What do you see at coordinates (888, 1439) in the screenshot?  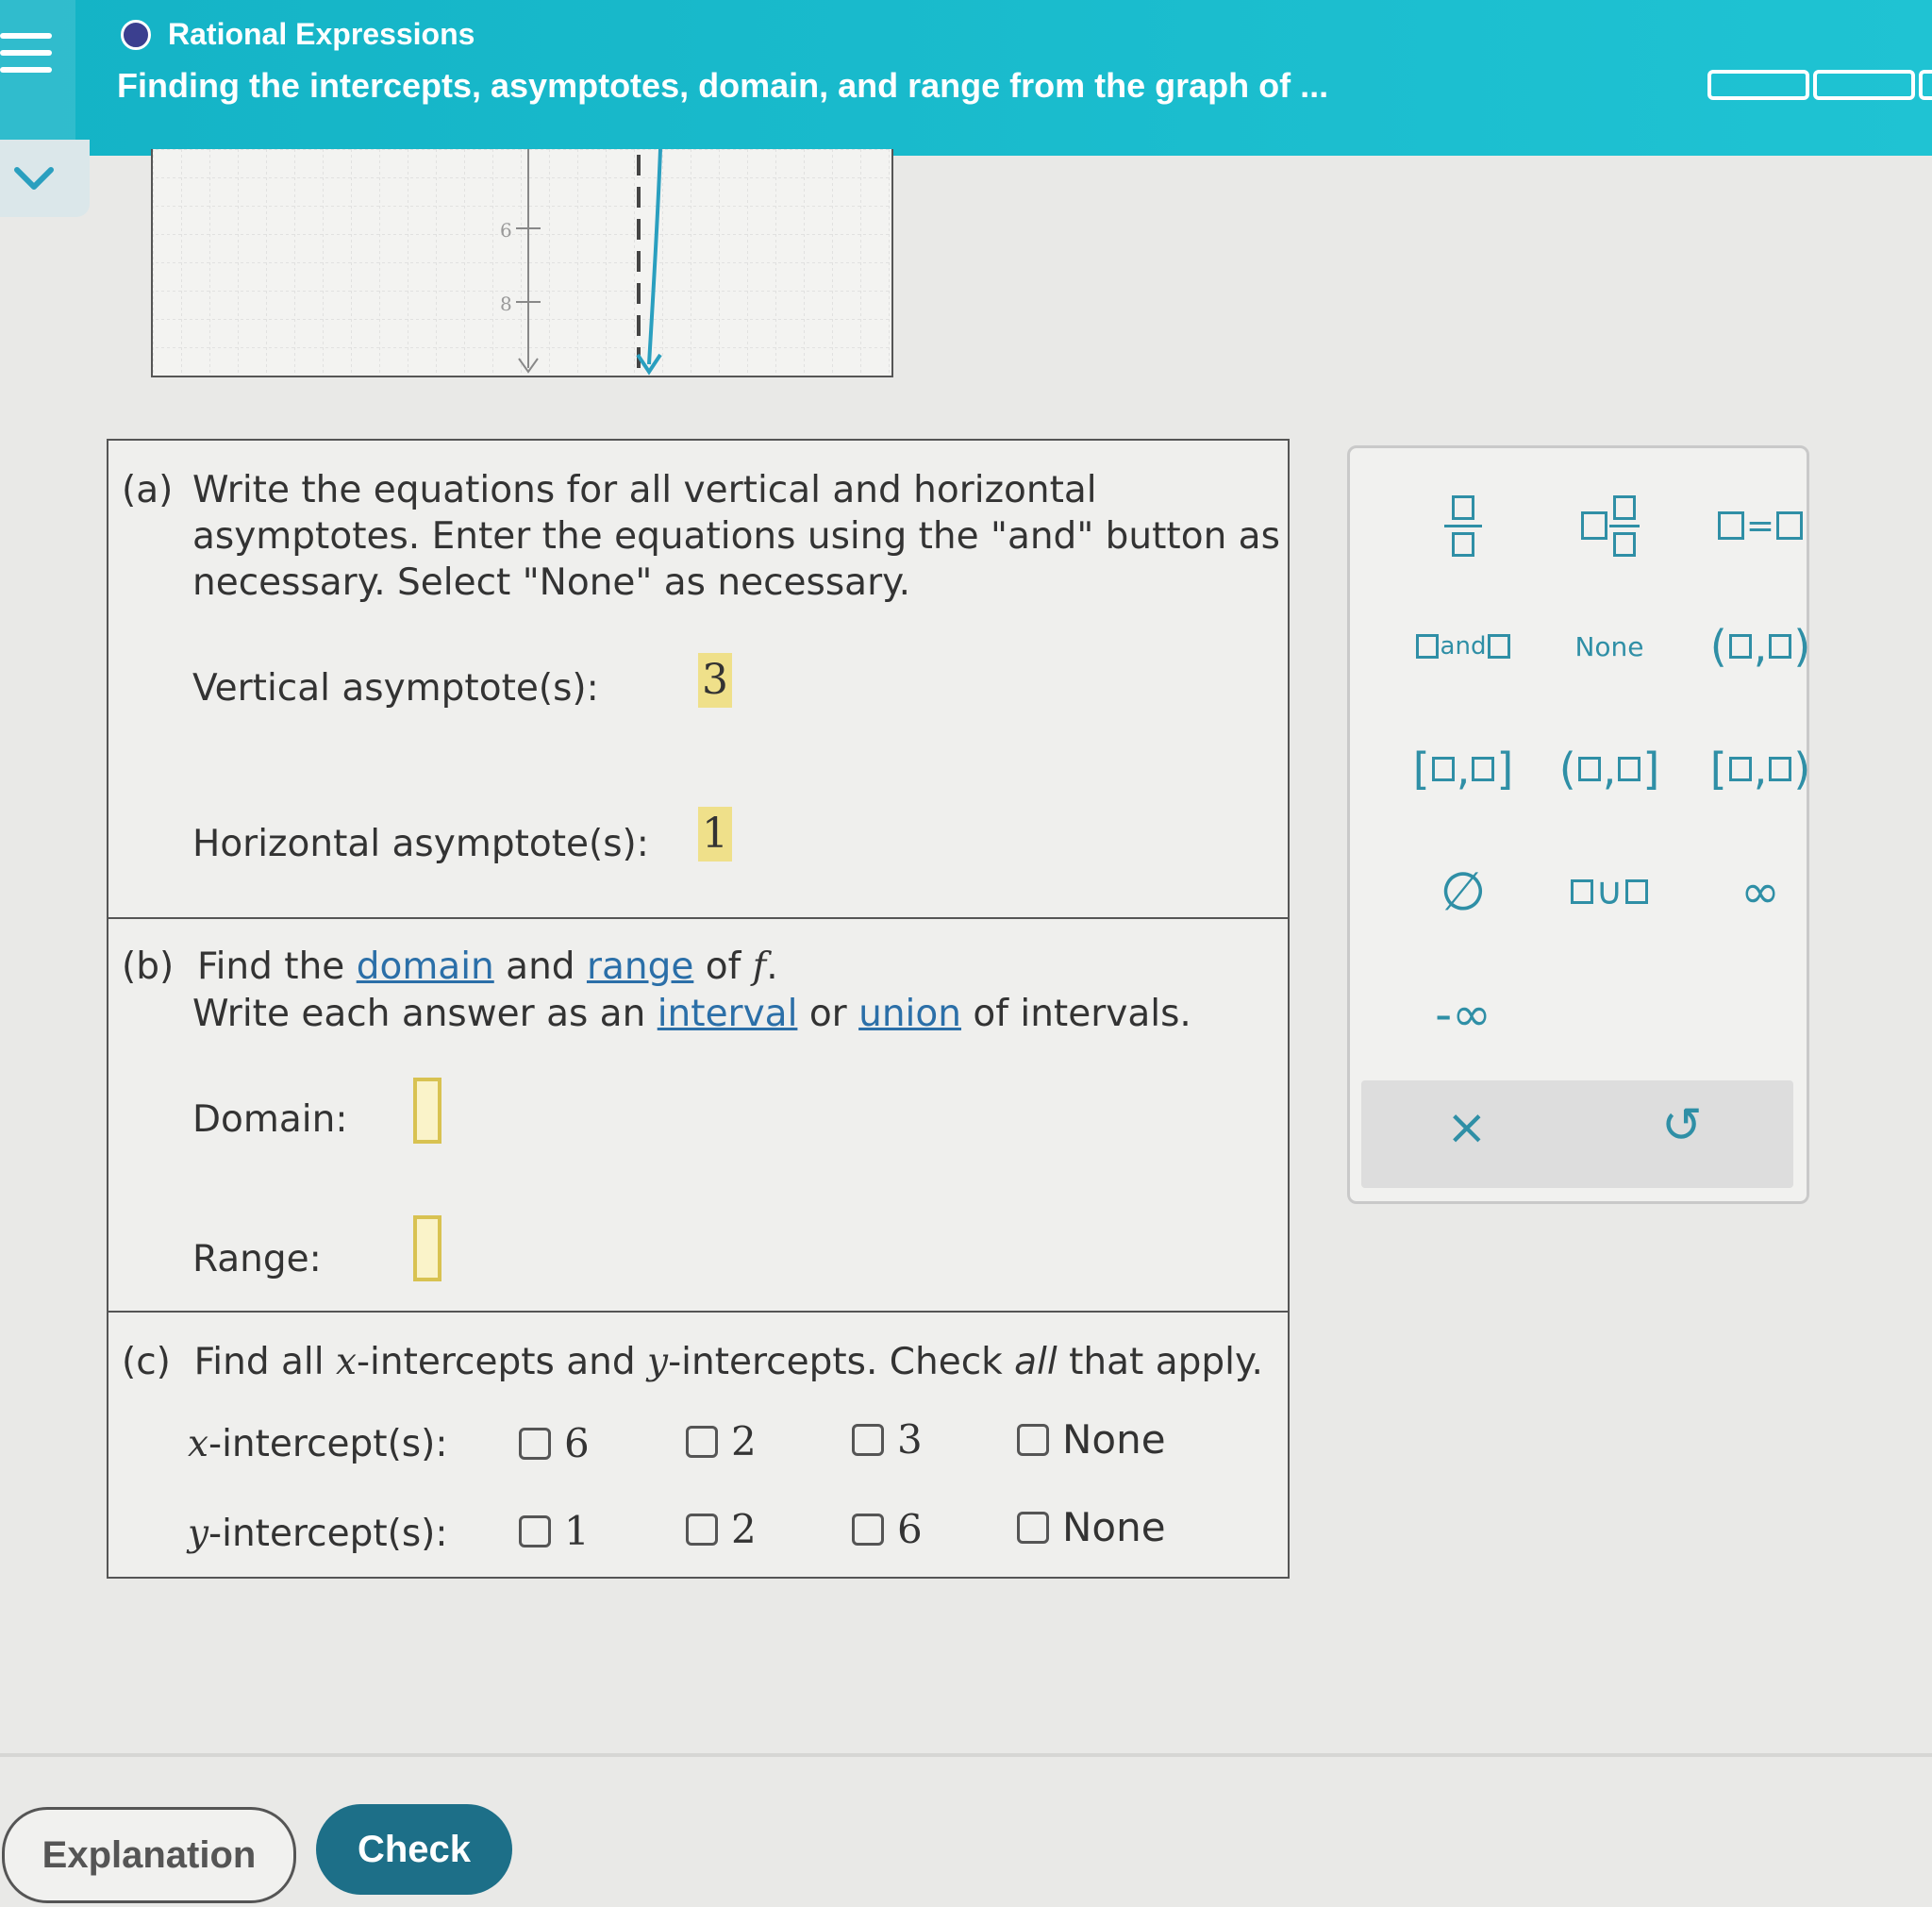 I see `x-intercept-option: 3` at bounding box center [888, 1439].